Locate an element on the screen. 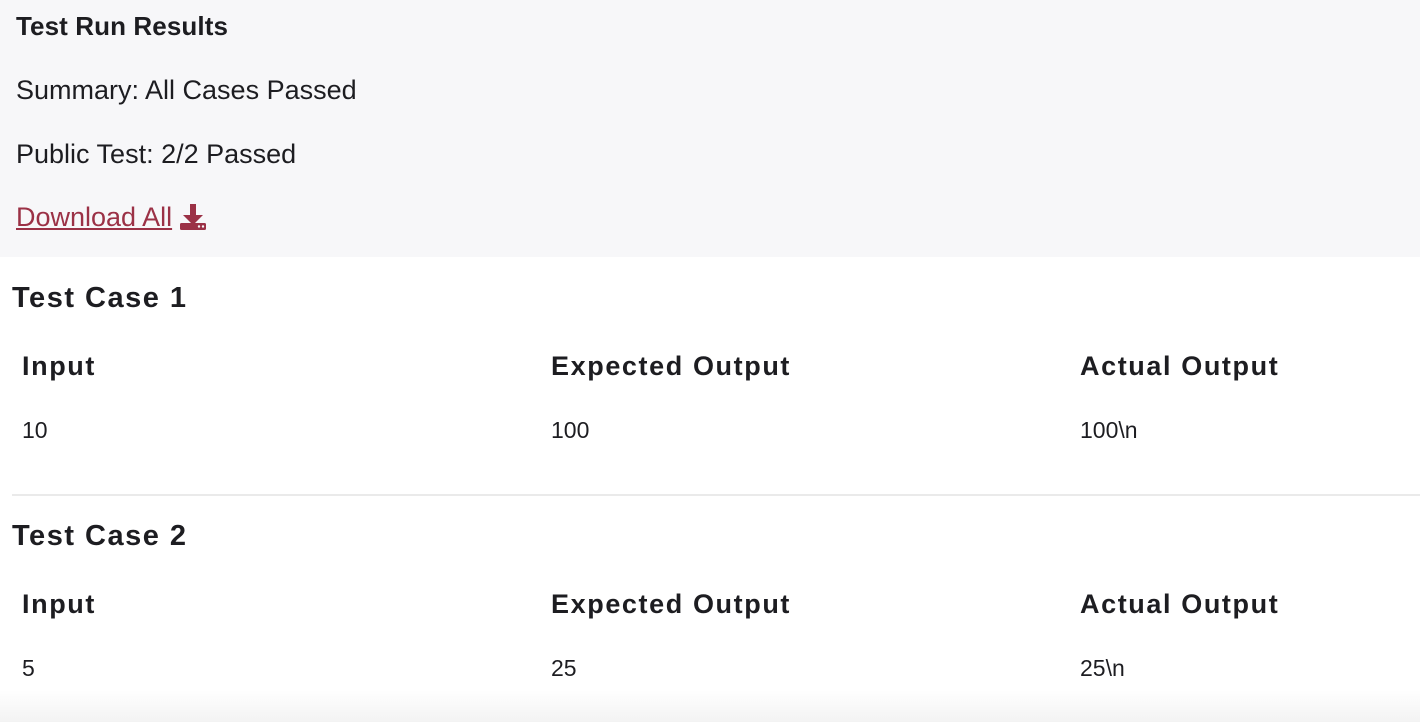 This screenshot has width=1420, height=722. test-case-title: Test Case 1 is located at coordinates (100, 298).